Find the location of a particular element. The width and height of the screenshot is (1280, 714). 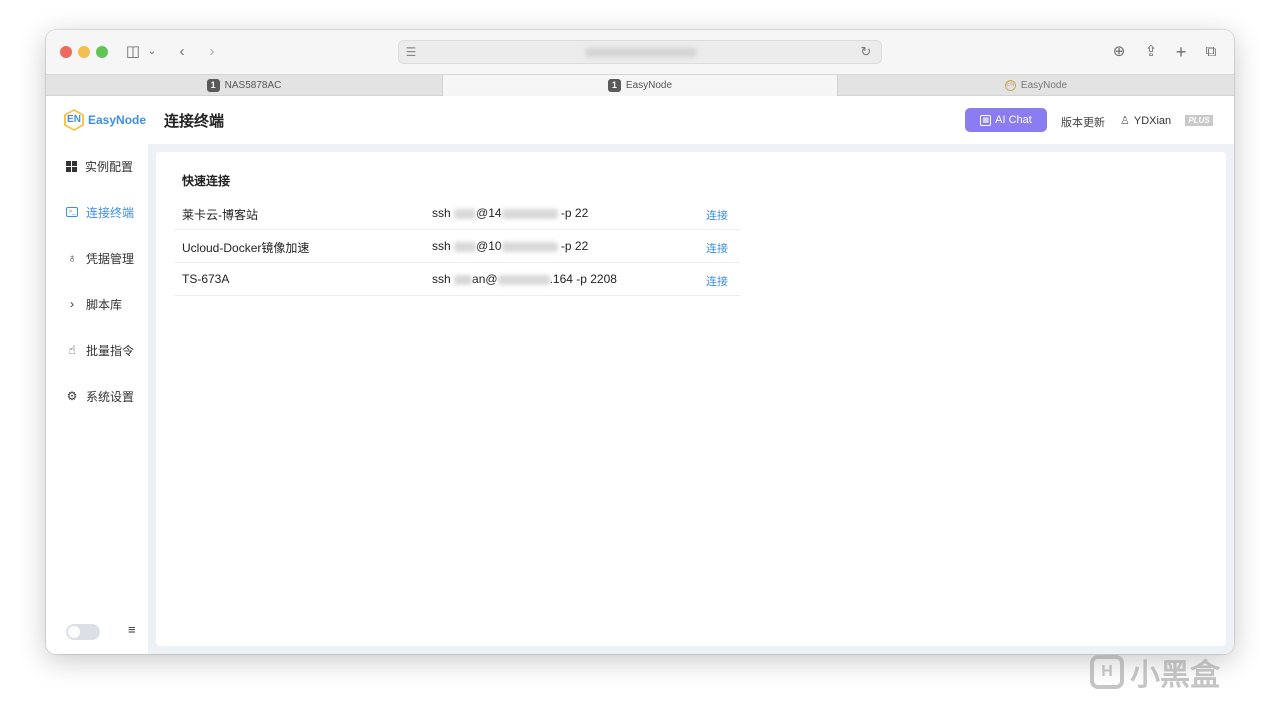

ai-chat-button: ▦ AI Chat is located at coordinates (1006, 120).